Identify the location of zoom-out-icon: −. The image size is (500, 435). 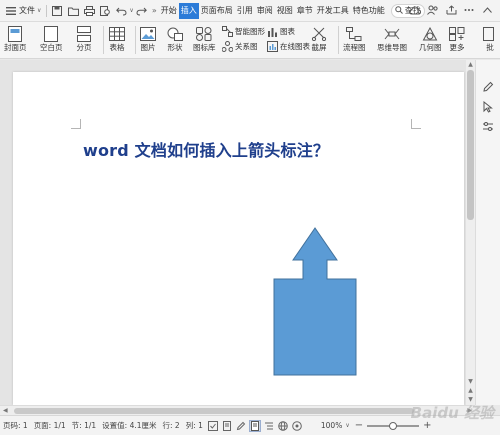
(359, 425).